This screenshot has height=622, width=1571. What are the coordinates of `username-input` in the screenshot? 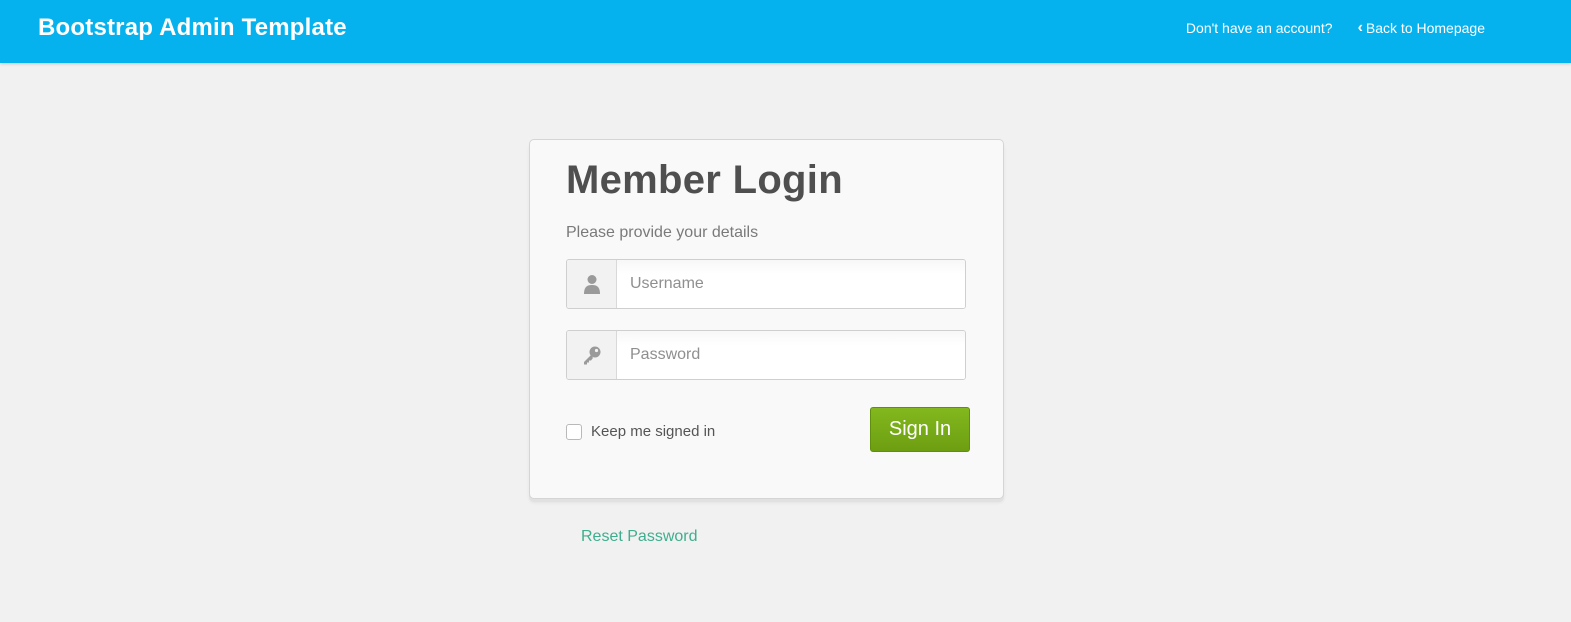 It's located at (791, 284).